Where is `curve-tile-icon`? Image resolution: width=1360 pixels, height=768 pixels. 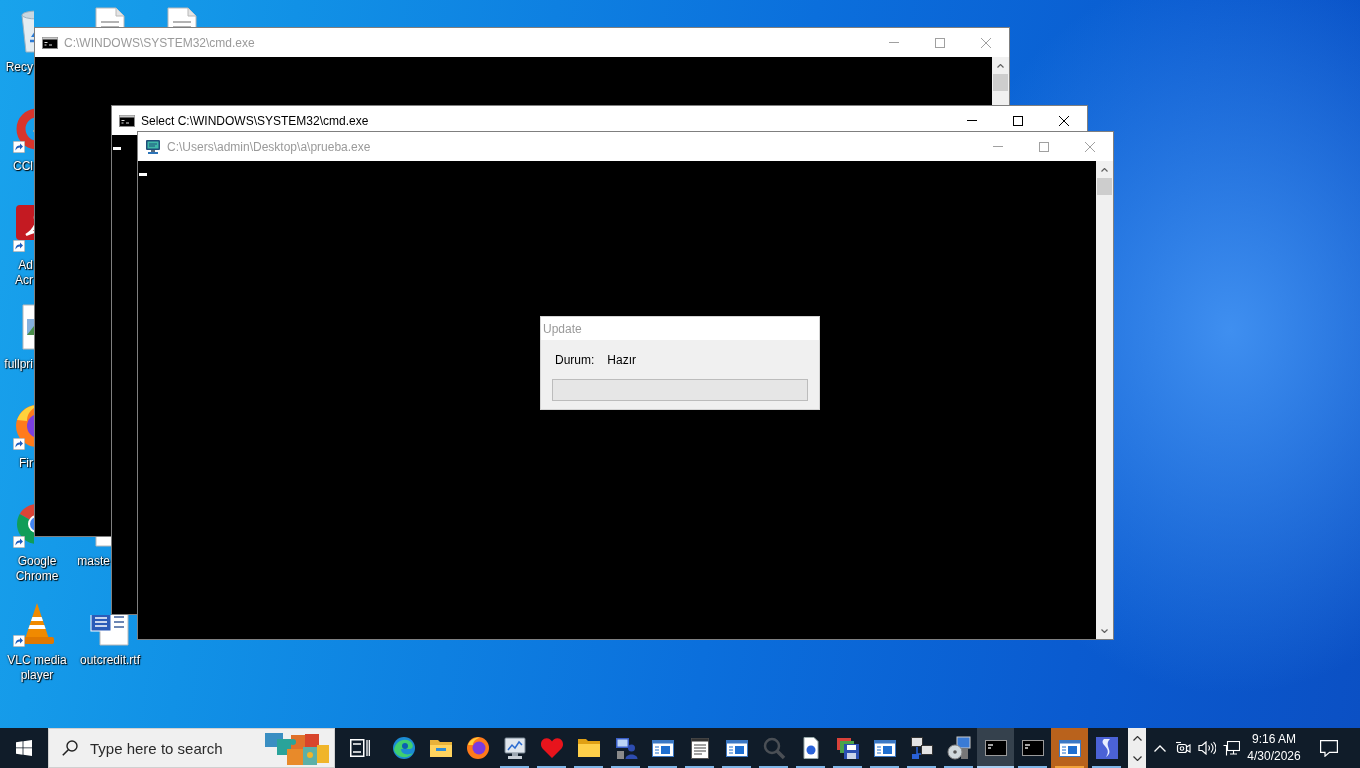 curve-tile-icon is located at coordinates (23, 222).